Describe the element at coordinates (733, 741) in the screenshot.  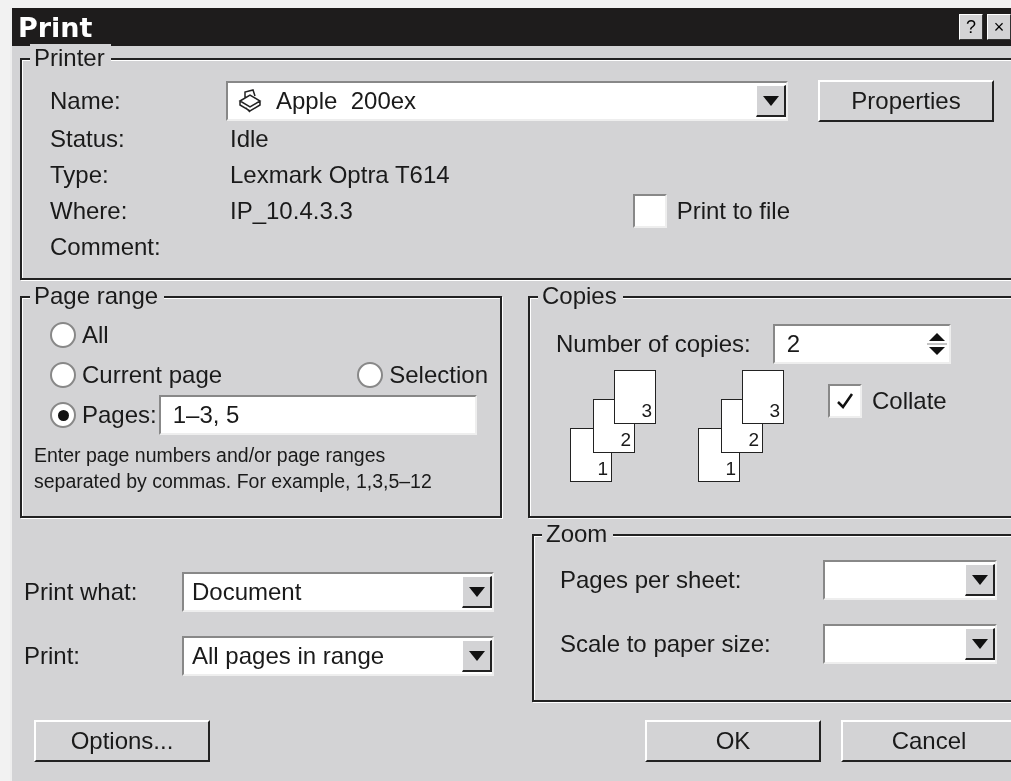
I see `ok-button: OK` at that location.